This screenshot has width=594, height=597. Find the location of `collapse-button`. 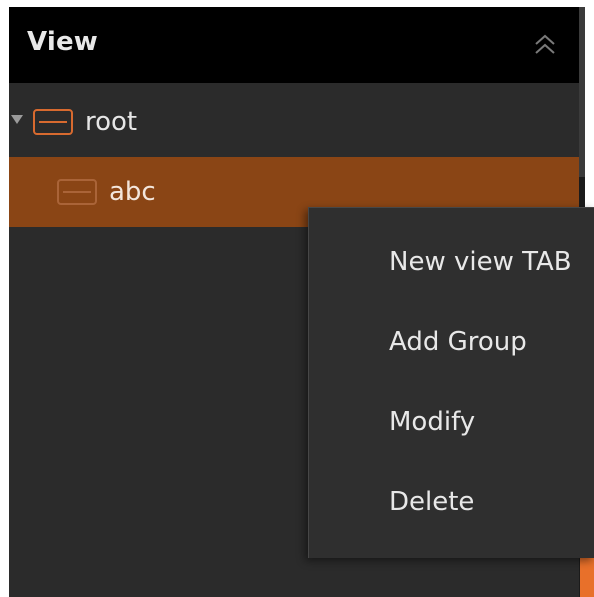

collapse-button is located at coordinates (545, 45).